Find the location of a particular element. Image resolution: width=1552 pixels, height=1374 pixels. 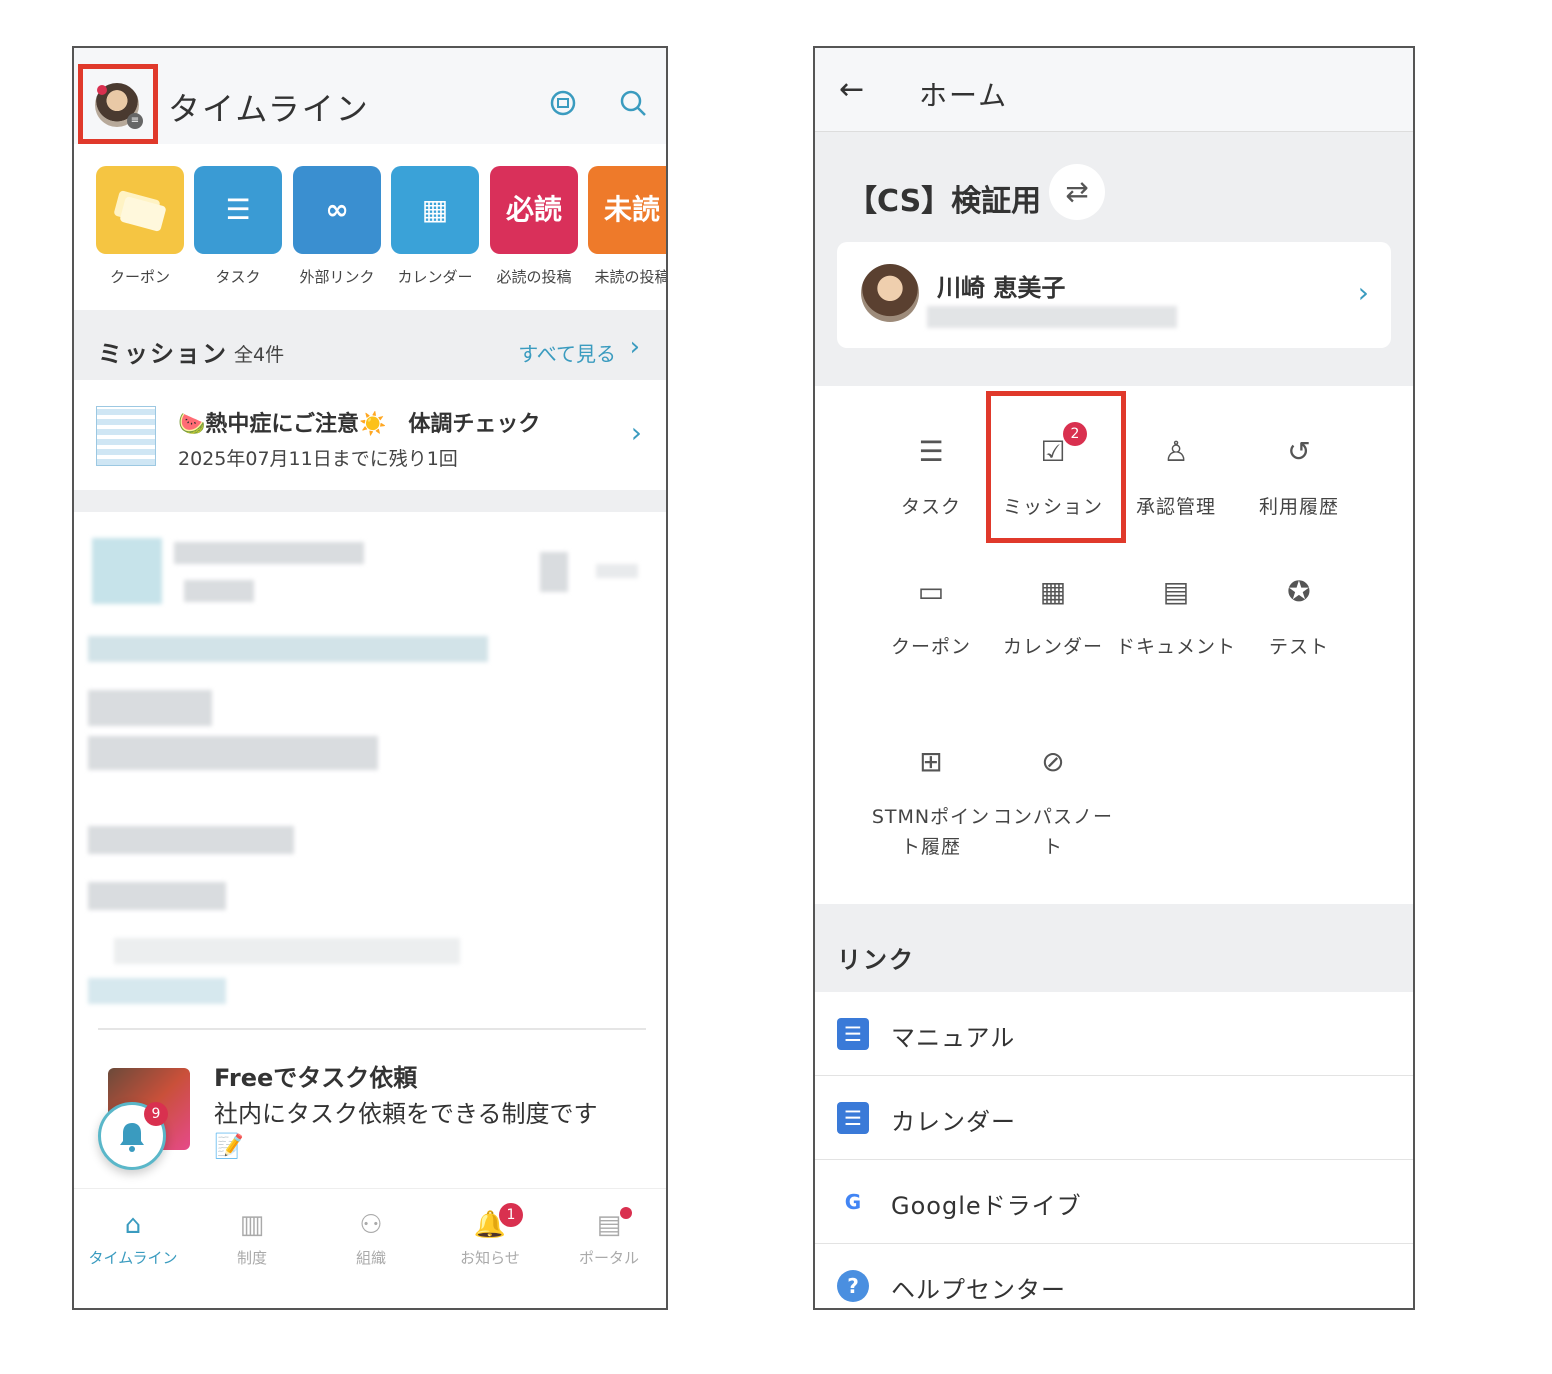

post-description: 社内にタスク依頼をできる制度です is located at coordinates (406, 1114).